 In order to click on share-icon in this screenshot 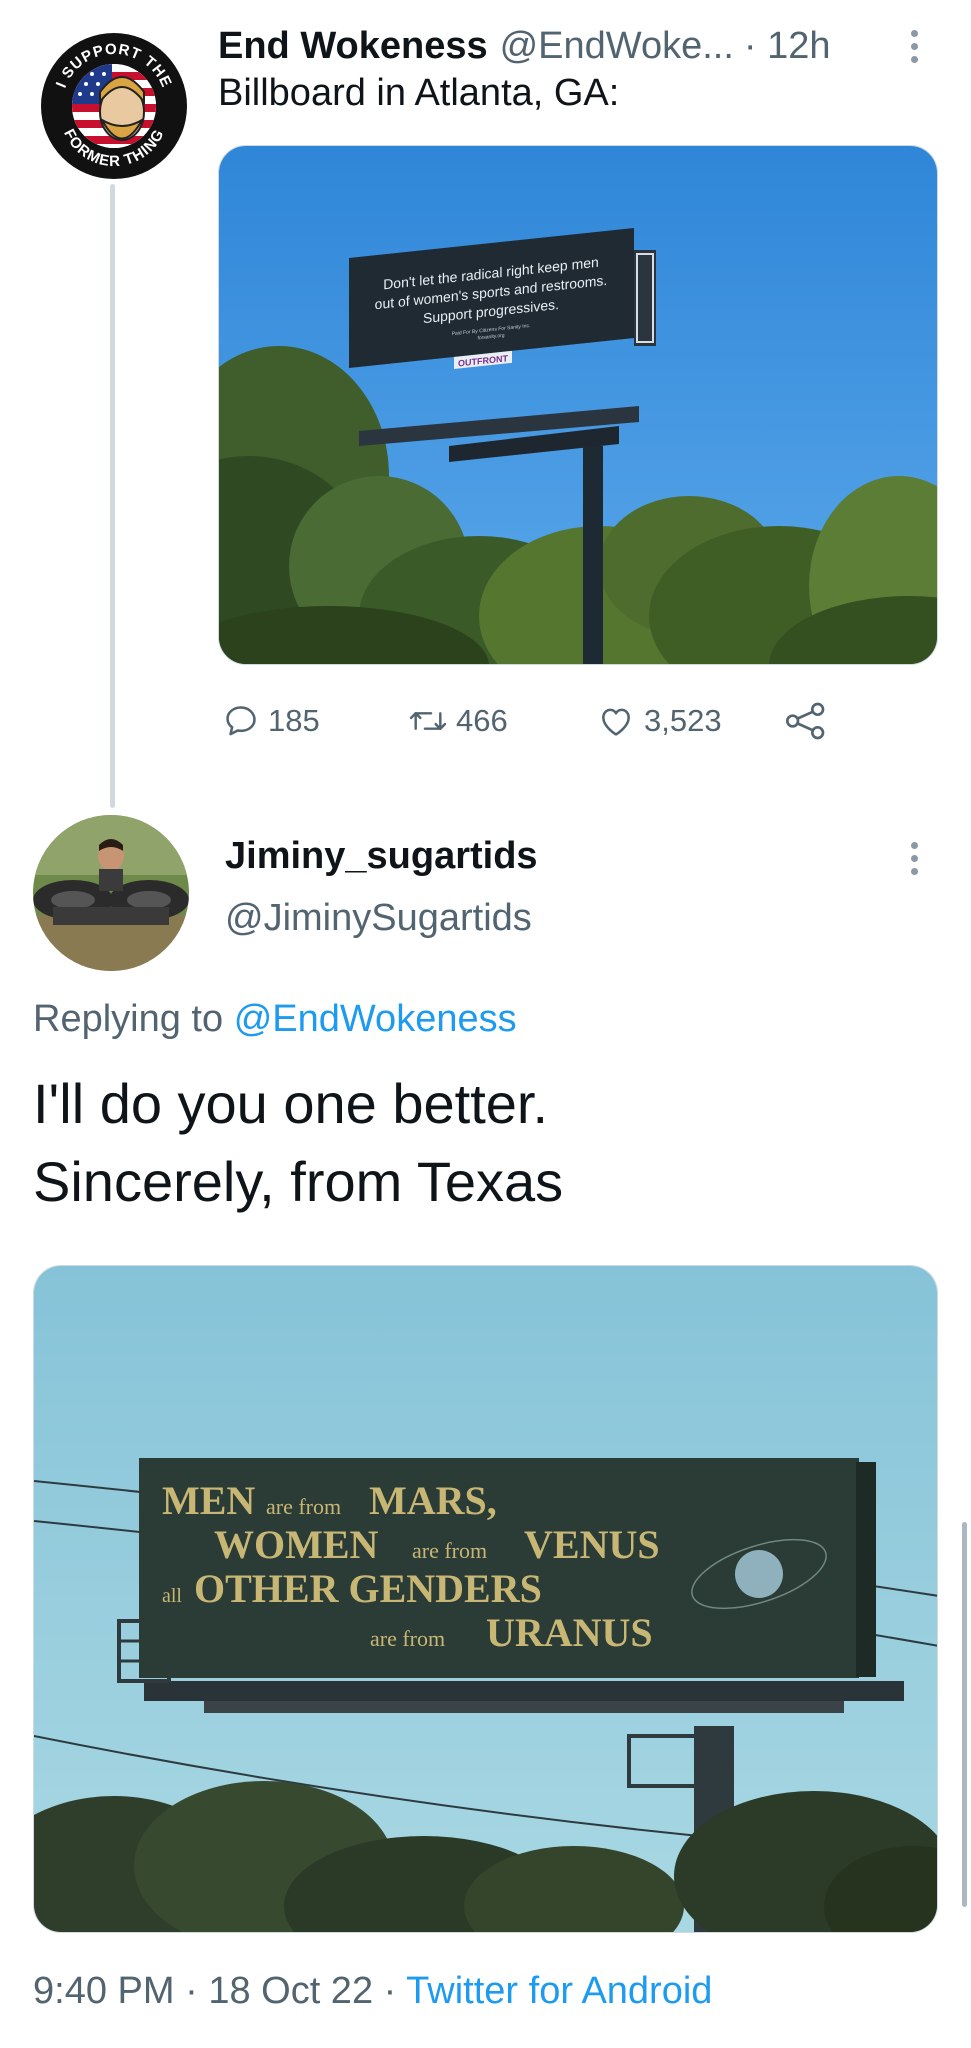, I will do `click(805, 721)`.